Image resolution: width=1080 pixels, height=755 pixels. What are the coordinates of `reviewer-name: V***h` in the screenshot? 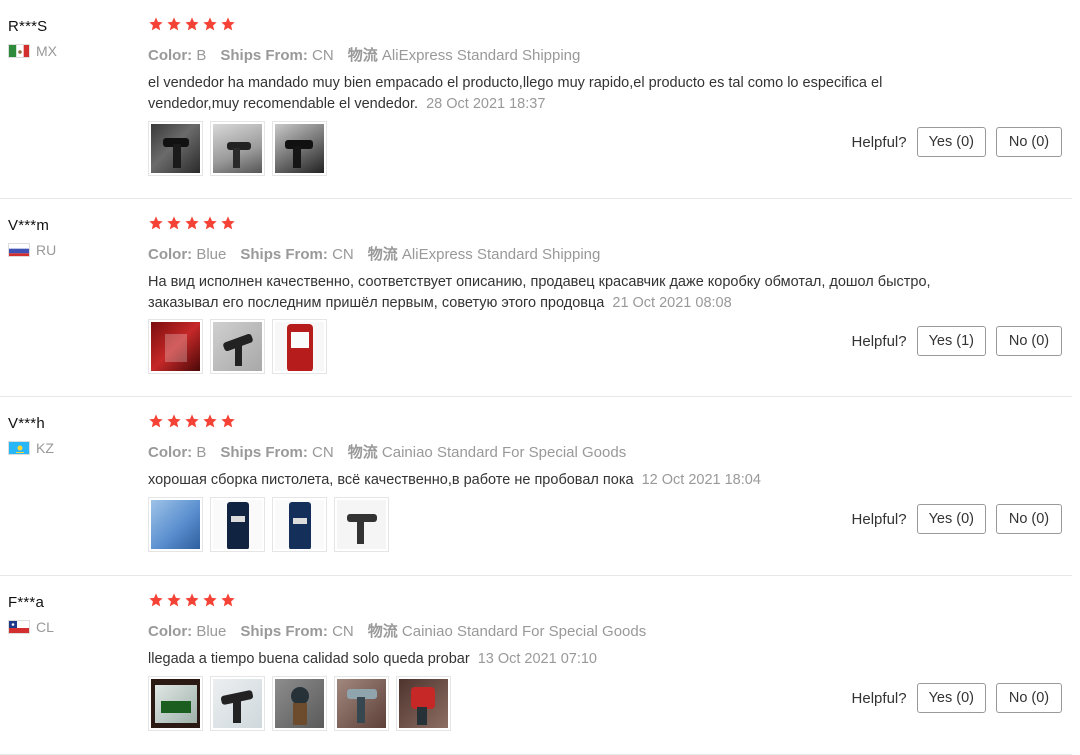 It's located at (26, 423).